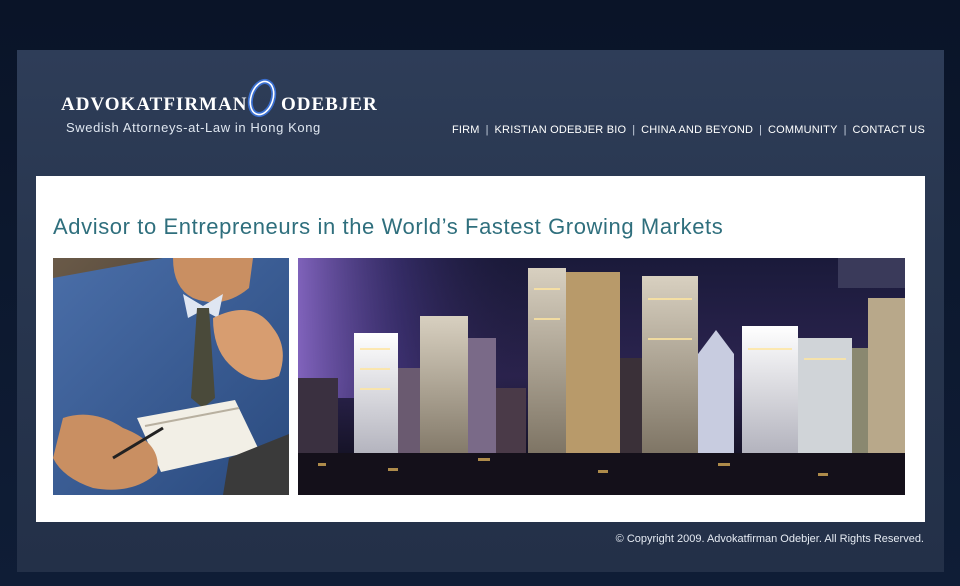 Image resolution: width=960 pixels, height=586 pixels. I want to click on logo-word-odebjer: Odebjer, so click(329, 104).